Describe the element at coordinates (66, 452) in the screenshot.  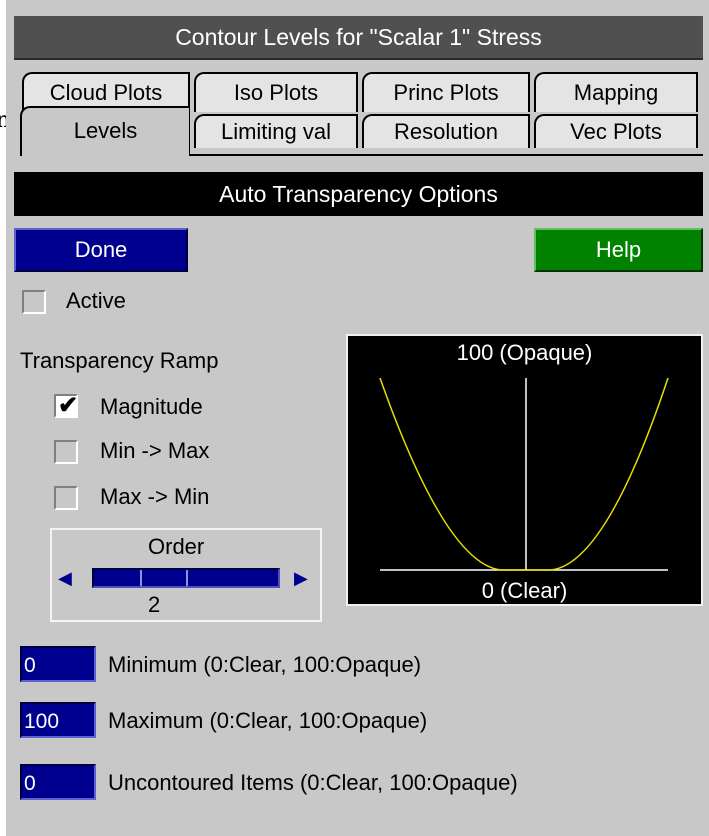
I see `min-to-max-checkbox` at that location.